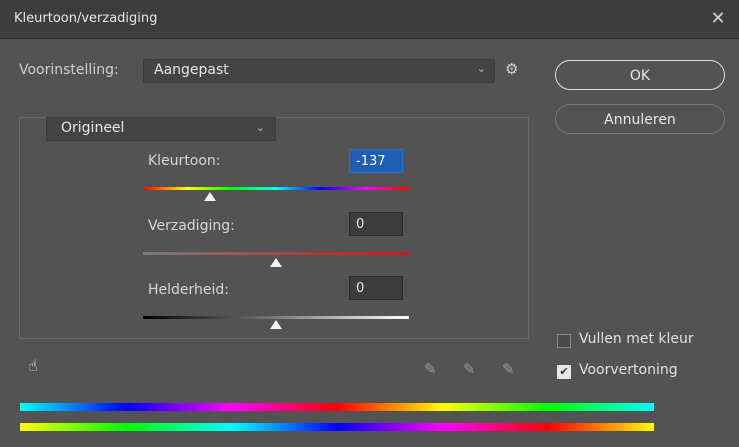 The image size is (739, 447). I want to click on dialog-title: Kleurtoon/verzadiging, so click(86, 18).